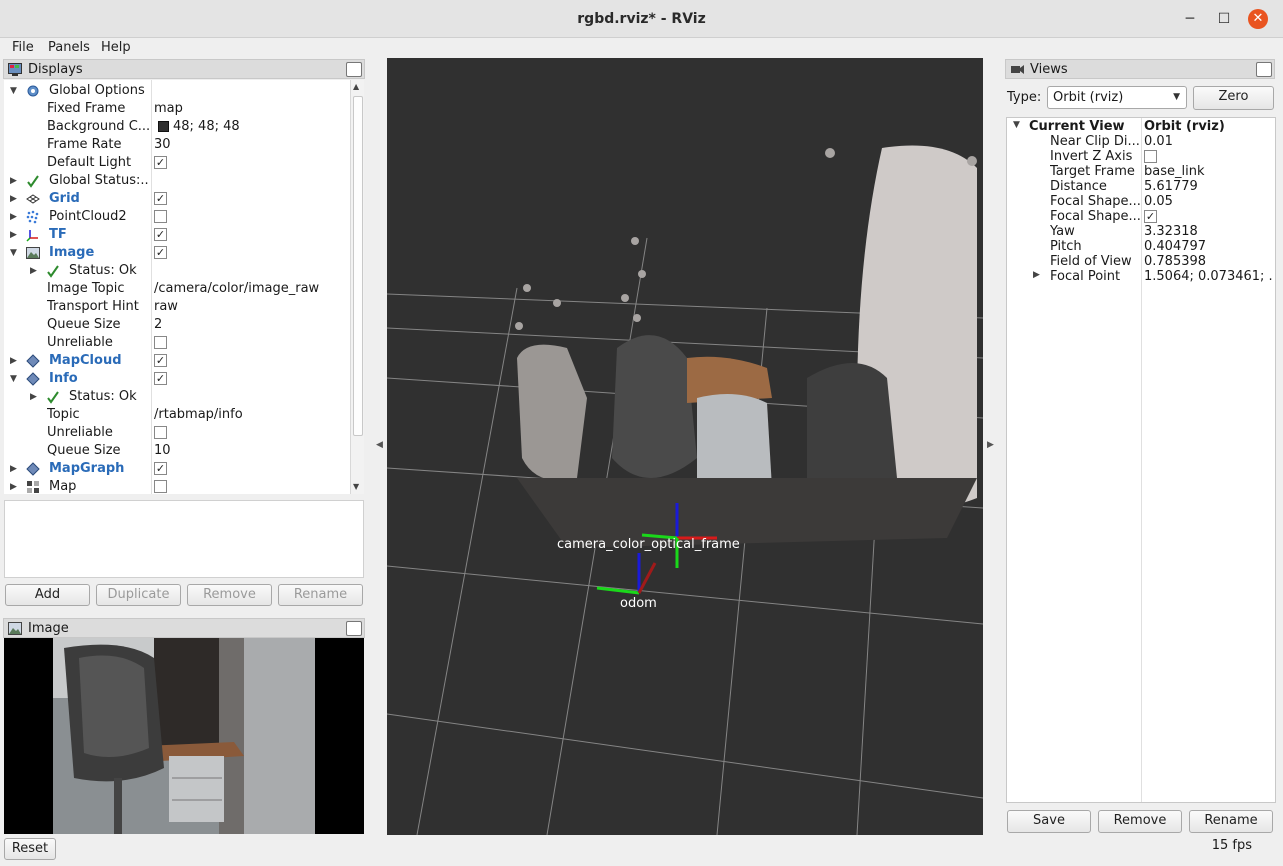 The image size is (1283, 866). What do you see at coordinates (1141, 156) in the screenshot?
I see `view-property-row: Invert Z Axis` at bounding box center [1141, 156].